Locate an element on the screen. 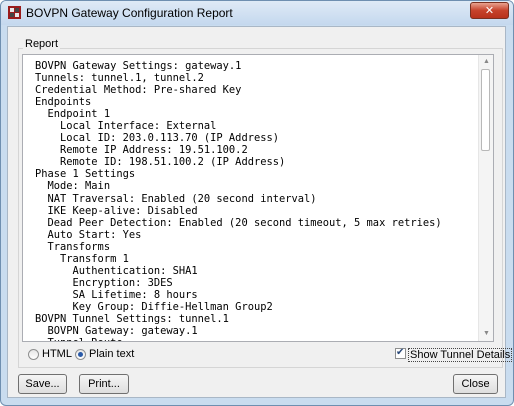  html-format-radio is located at coordinates (33, 354).